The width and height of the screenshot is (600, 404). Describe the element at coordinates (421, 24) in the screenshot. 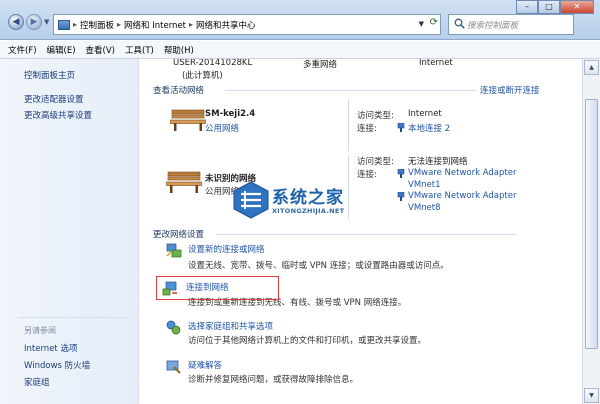

I see `address-dropdown-icon: ▼` at that location.